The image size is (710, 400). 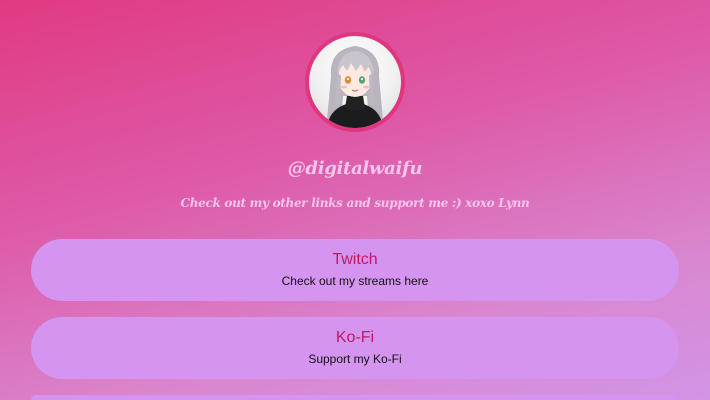 What do you see at coordinates (355, 397) in the screenshot?
I see `link-button-partial` at bounding box center [355, 397].